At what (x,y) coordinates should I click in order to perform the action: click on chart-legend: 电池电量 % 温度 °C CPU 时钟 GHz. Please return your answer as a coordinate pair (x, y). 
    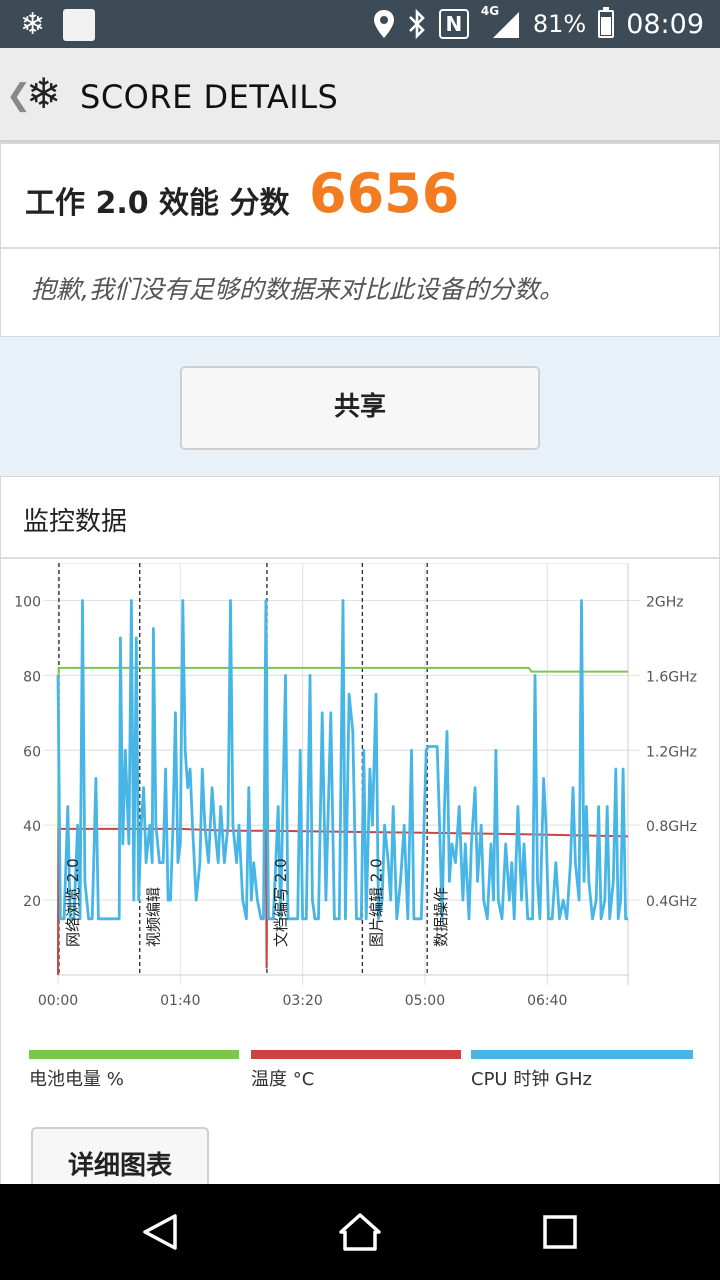
    Looking at the image, I should click on (364, 1070).